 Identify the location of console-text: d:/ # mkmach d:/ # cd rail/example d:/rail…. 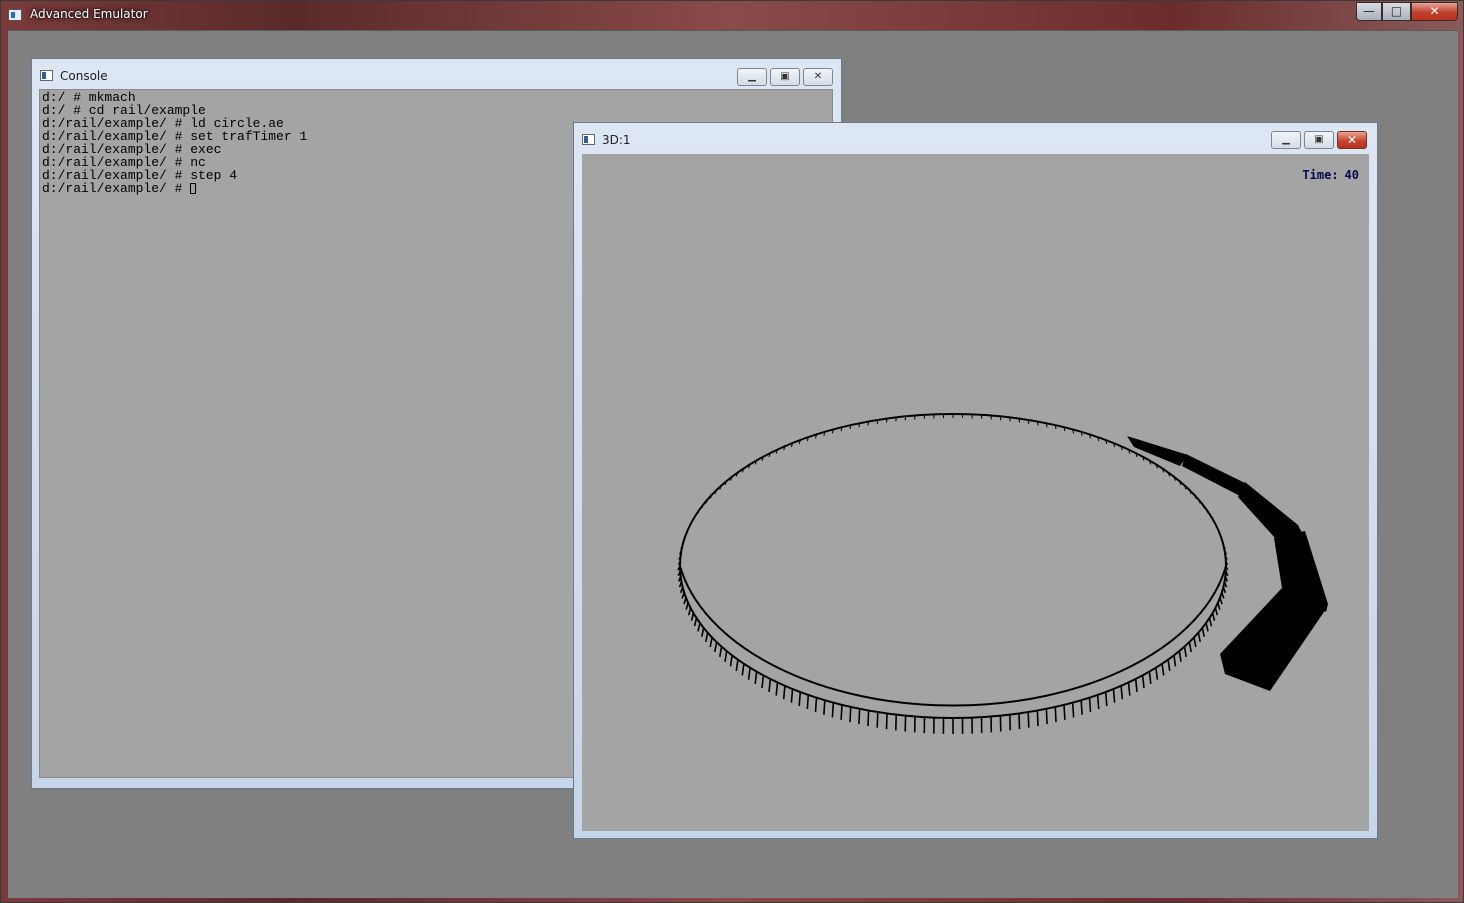
(174, 143).